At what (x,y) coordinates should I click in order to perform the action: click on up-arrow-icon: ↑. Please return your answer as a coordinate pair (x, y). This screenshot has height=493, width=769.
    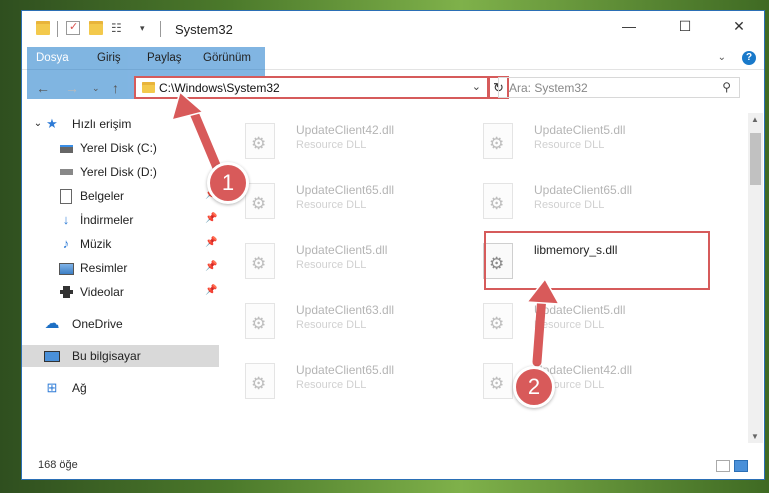
    Looking at the image, I should click on (115, 88).